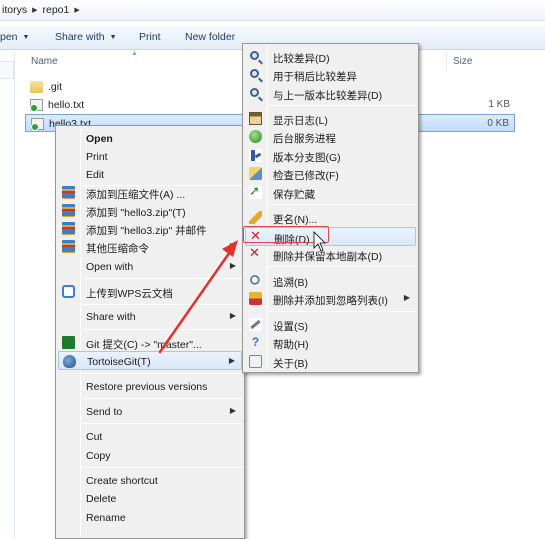 The height and width of the screenshot is (539, 545). I want to click on annotation-arrowhead, so click(230, 248).